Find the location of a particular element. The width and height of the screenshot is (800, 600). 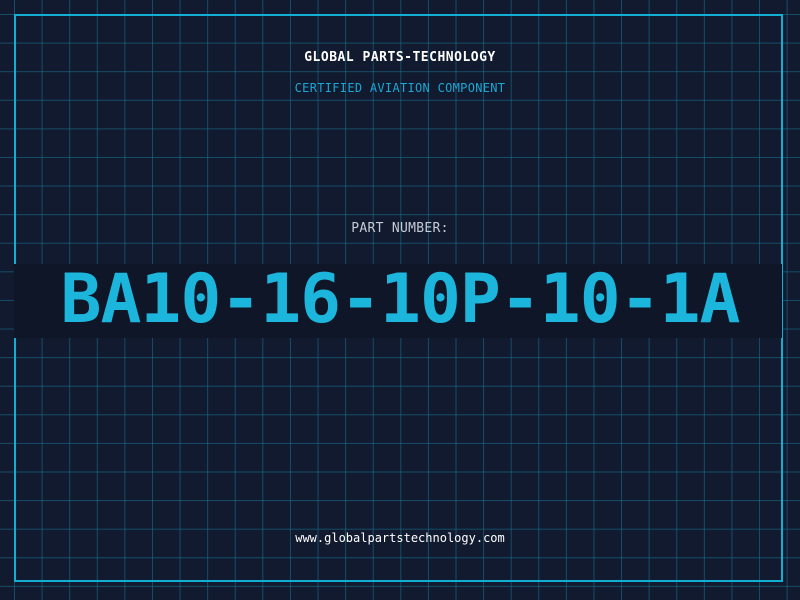

website-url: www.globalpartstechnology.com is located at coordinates (400, 538).